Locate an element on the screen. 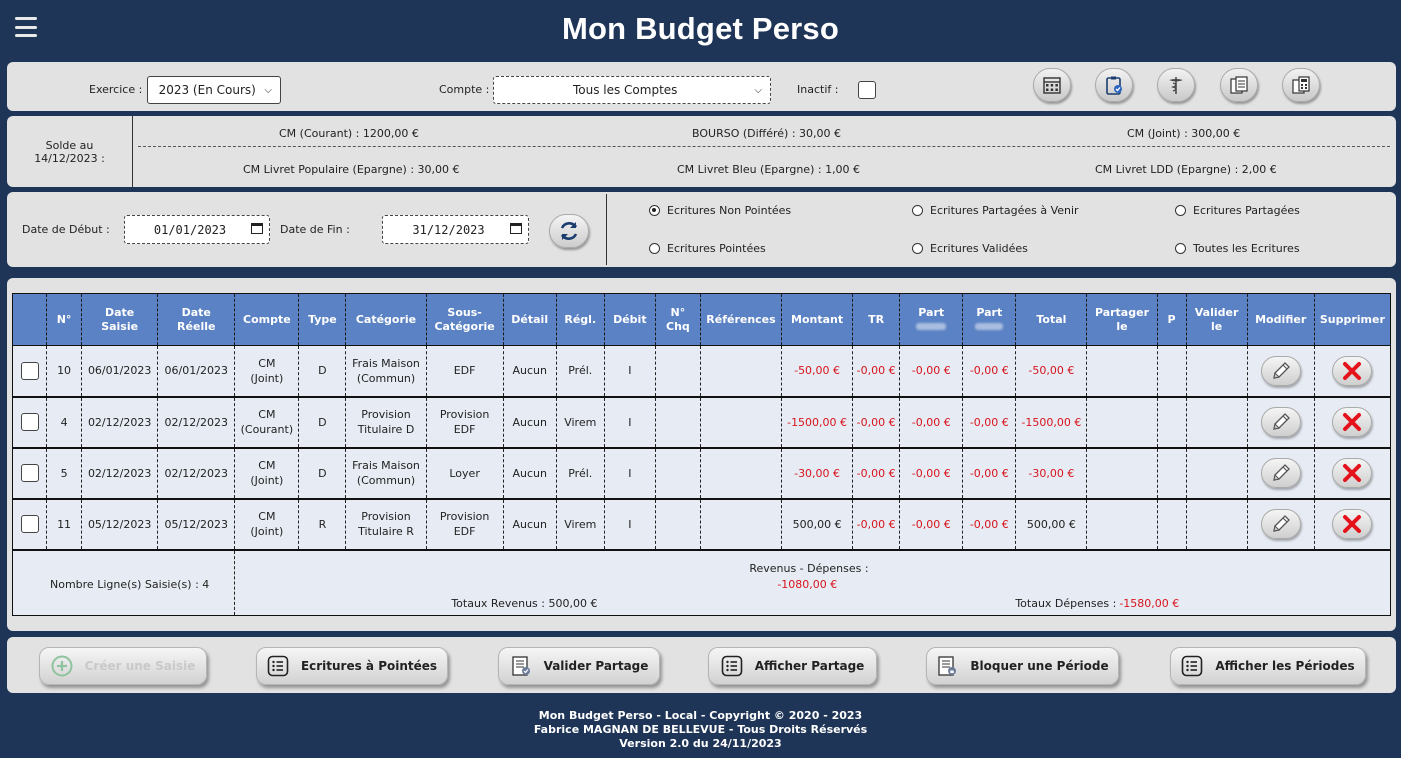  cell-part2: -0,00 € is located at coordinates (989, 422).